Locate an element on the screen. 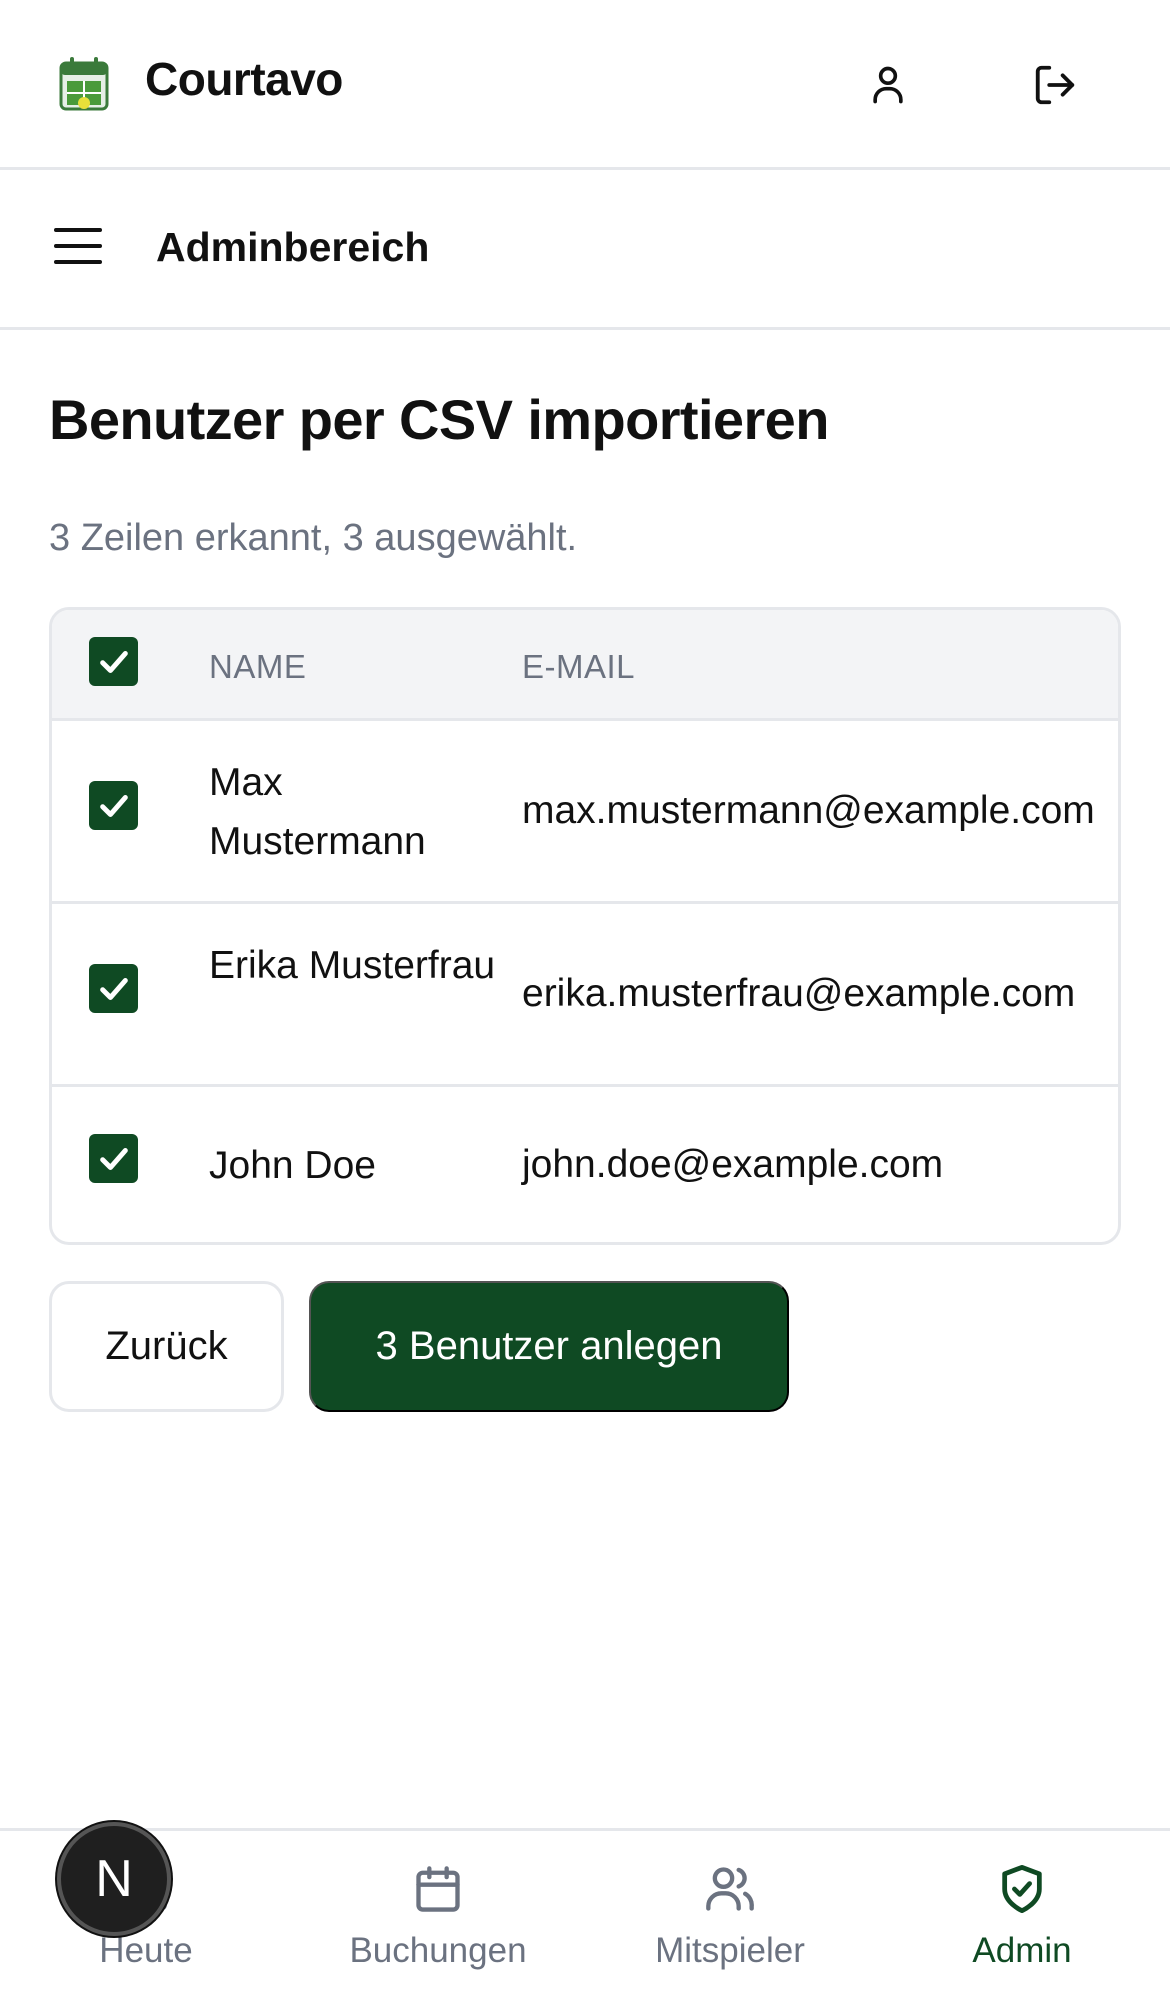 The width and height of the screenshot is (1170, 1992). row-name: Erika Musterfrau is located at coordinates (352, 965).